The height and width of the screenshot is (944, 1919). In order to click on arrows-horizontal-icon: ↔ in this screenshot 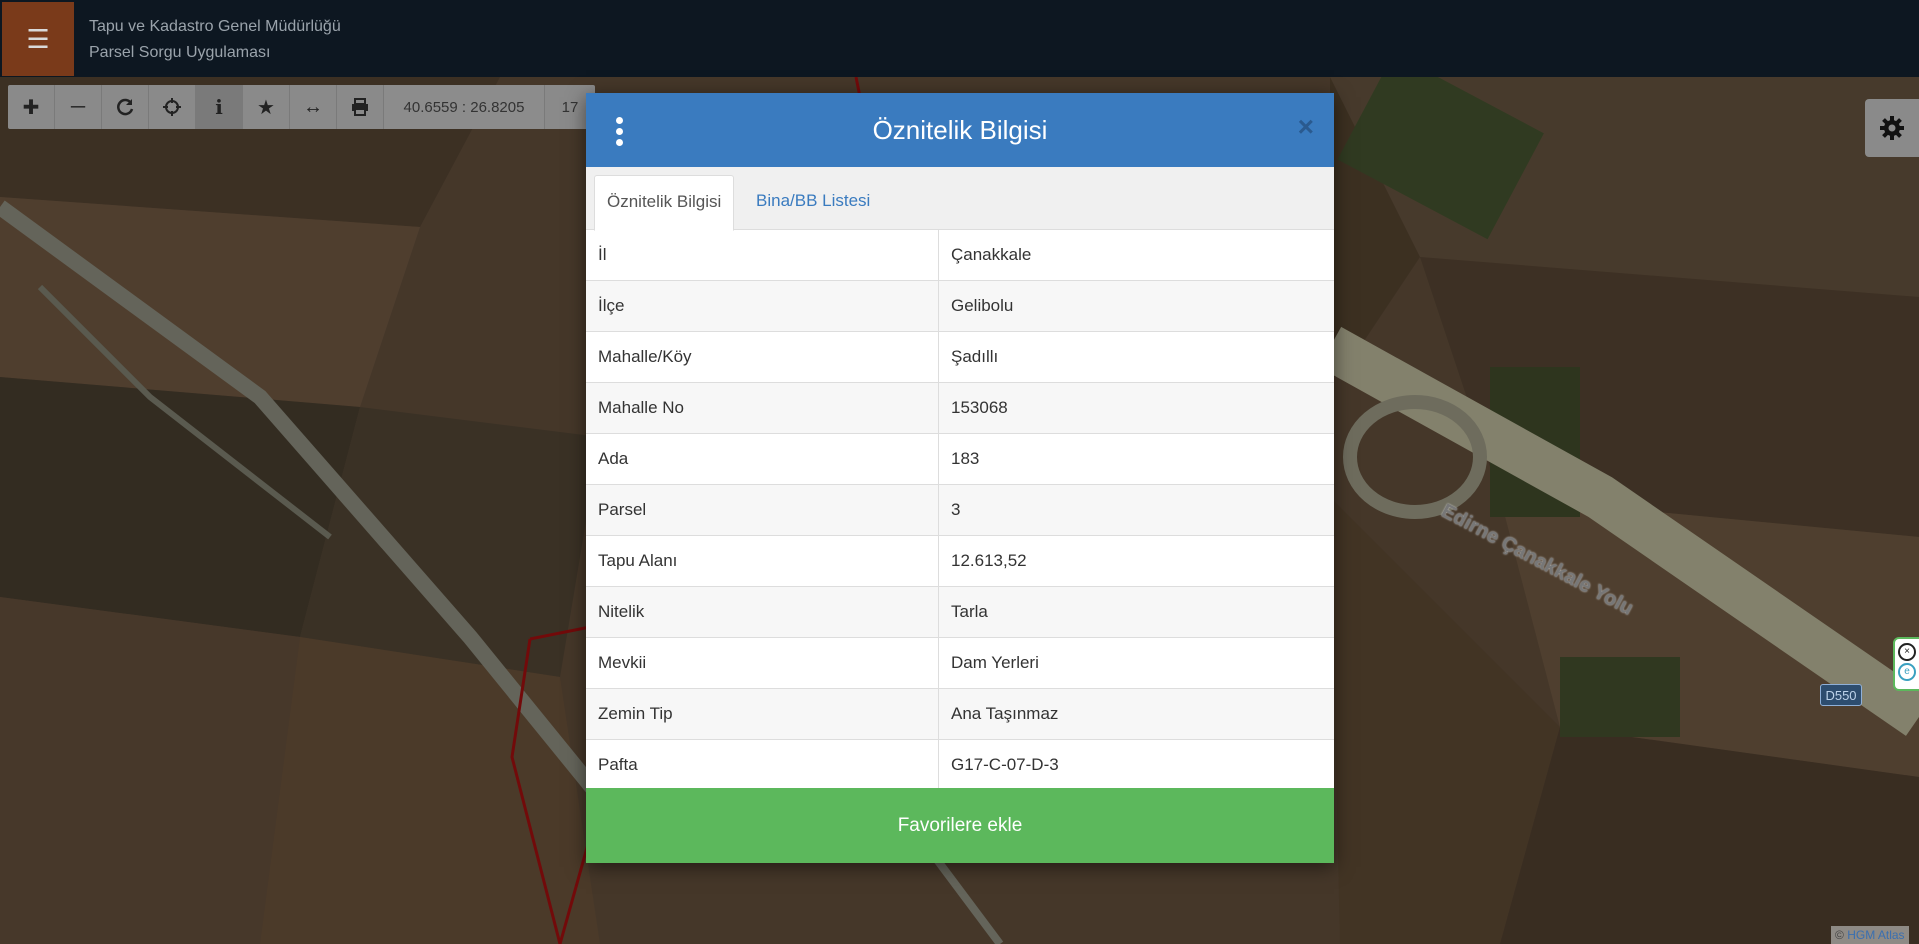, I will do `click(313, 106)`.